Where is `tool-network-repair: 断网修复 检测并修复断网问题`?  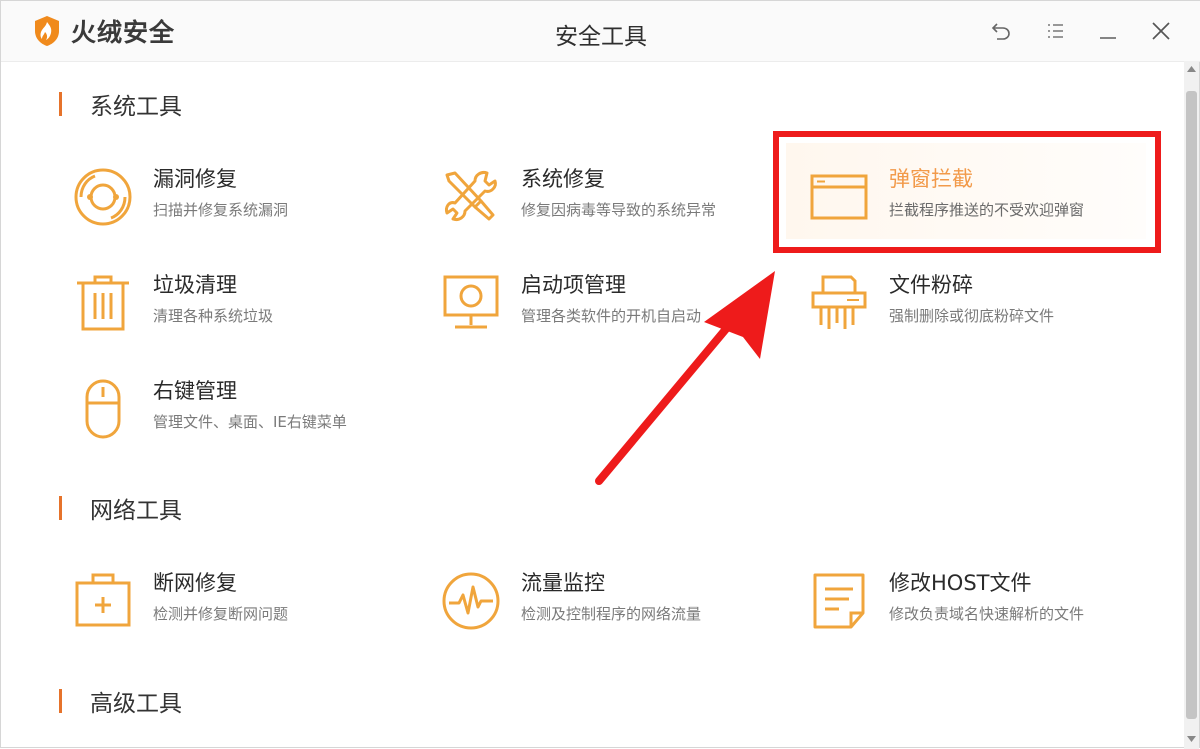 tool-network-repair: 断网修复 检测并修复断网问题 is located at coordinates (253, 607).